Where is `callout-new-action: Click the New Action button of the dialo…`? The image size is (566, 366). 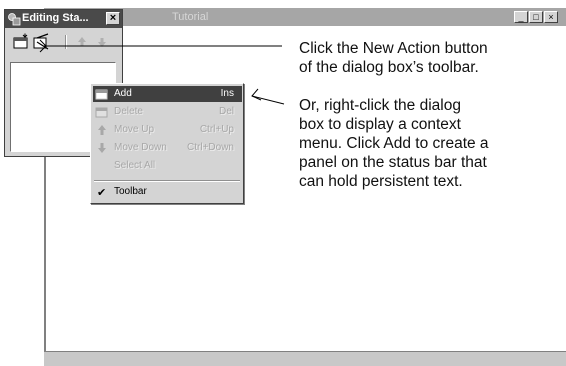 callout-new-action: Click the New Action button of the dialo… is located at coordinates (393, 58).